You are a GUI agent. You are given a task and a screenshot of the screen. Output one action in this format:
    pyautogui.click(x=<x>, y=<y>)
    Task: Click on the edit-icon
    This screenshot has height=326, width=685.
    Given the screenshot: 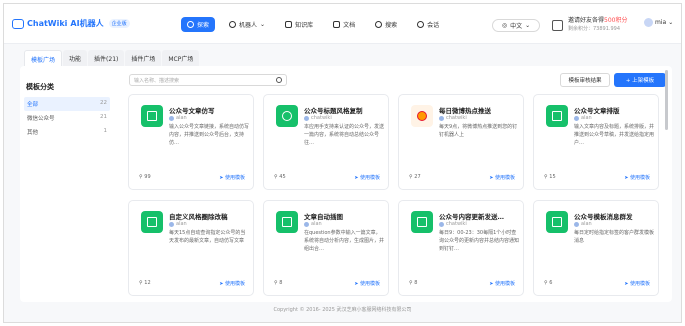 What is the action you would take?
    pyautogui.click(x=152, y=222)
    